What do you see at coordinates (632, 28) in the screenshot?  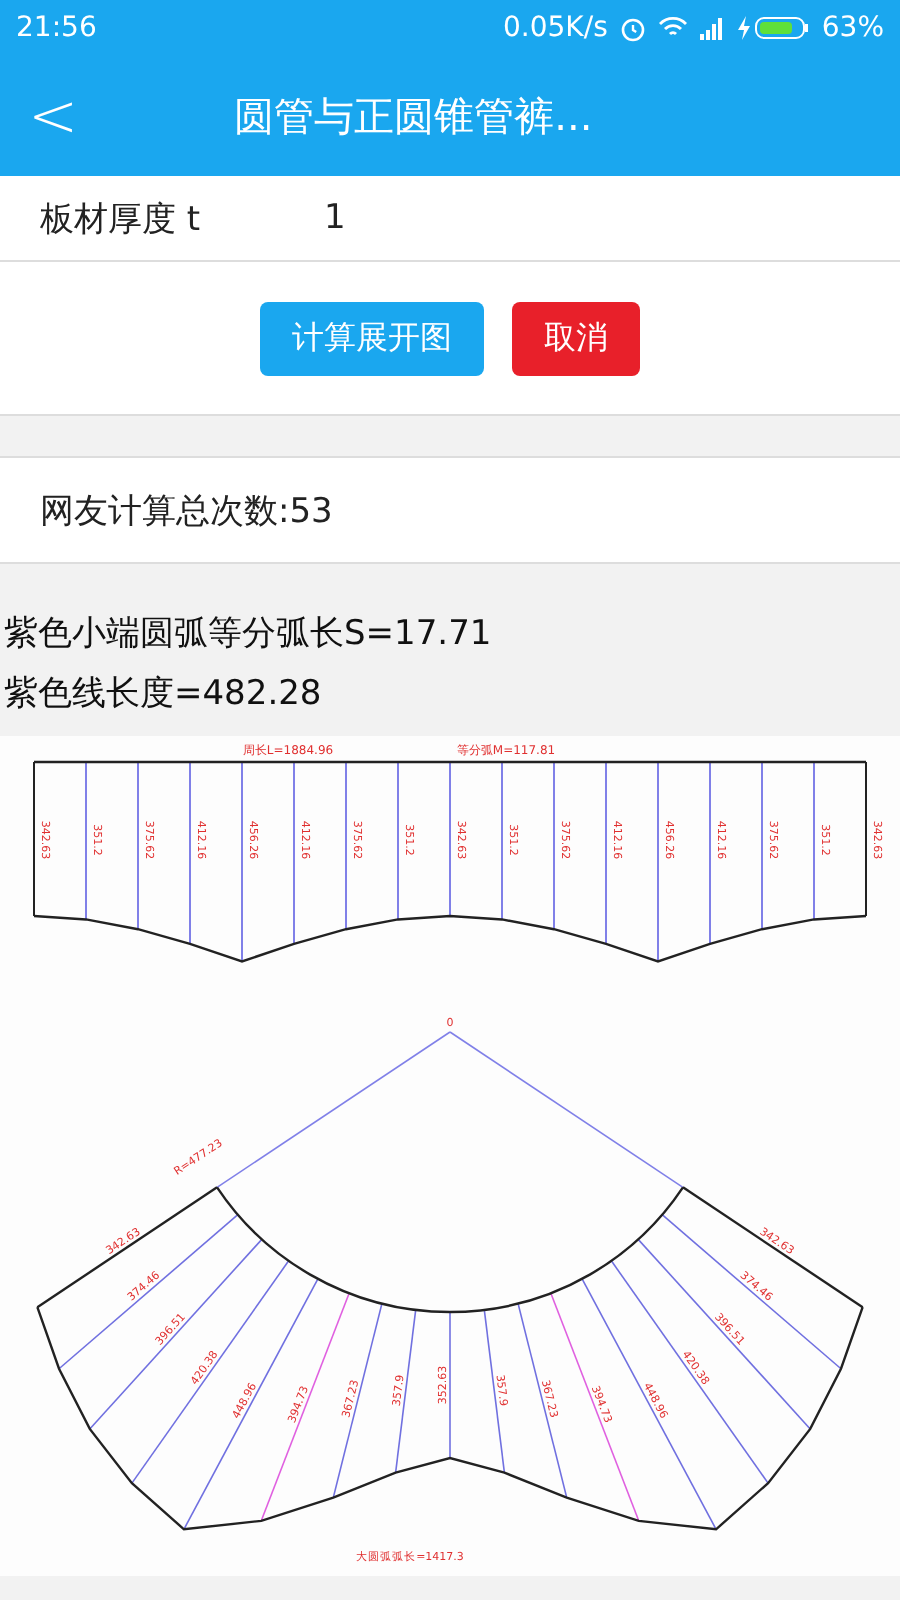 I see `alarm-icon` at bounding box center [632, 28].